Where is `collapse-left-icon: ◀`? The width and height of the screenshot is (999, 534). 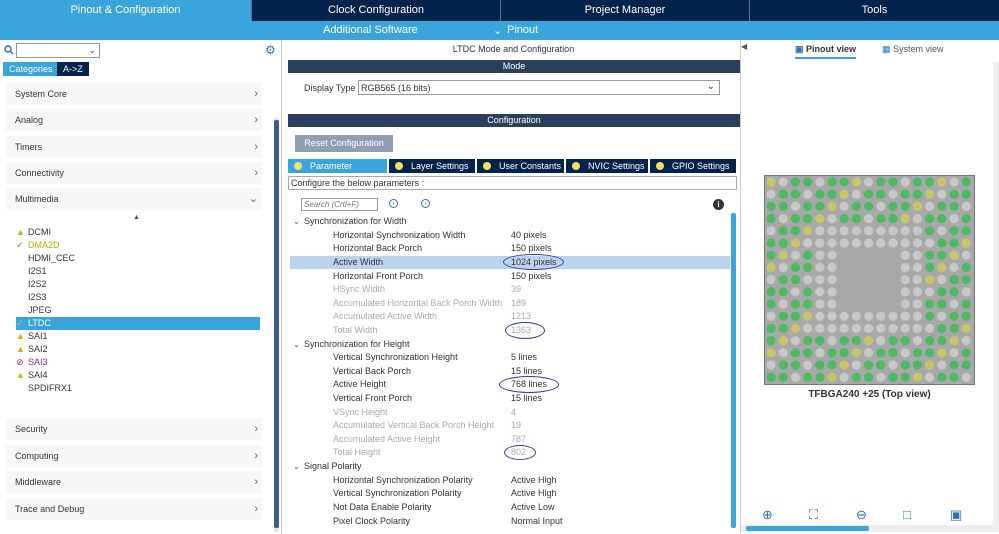 collapse-left-icon: ◀ is located at coordinates (744, 46).